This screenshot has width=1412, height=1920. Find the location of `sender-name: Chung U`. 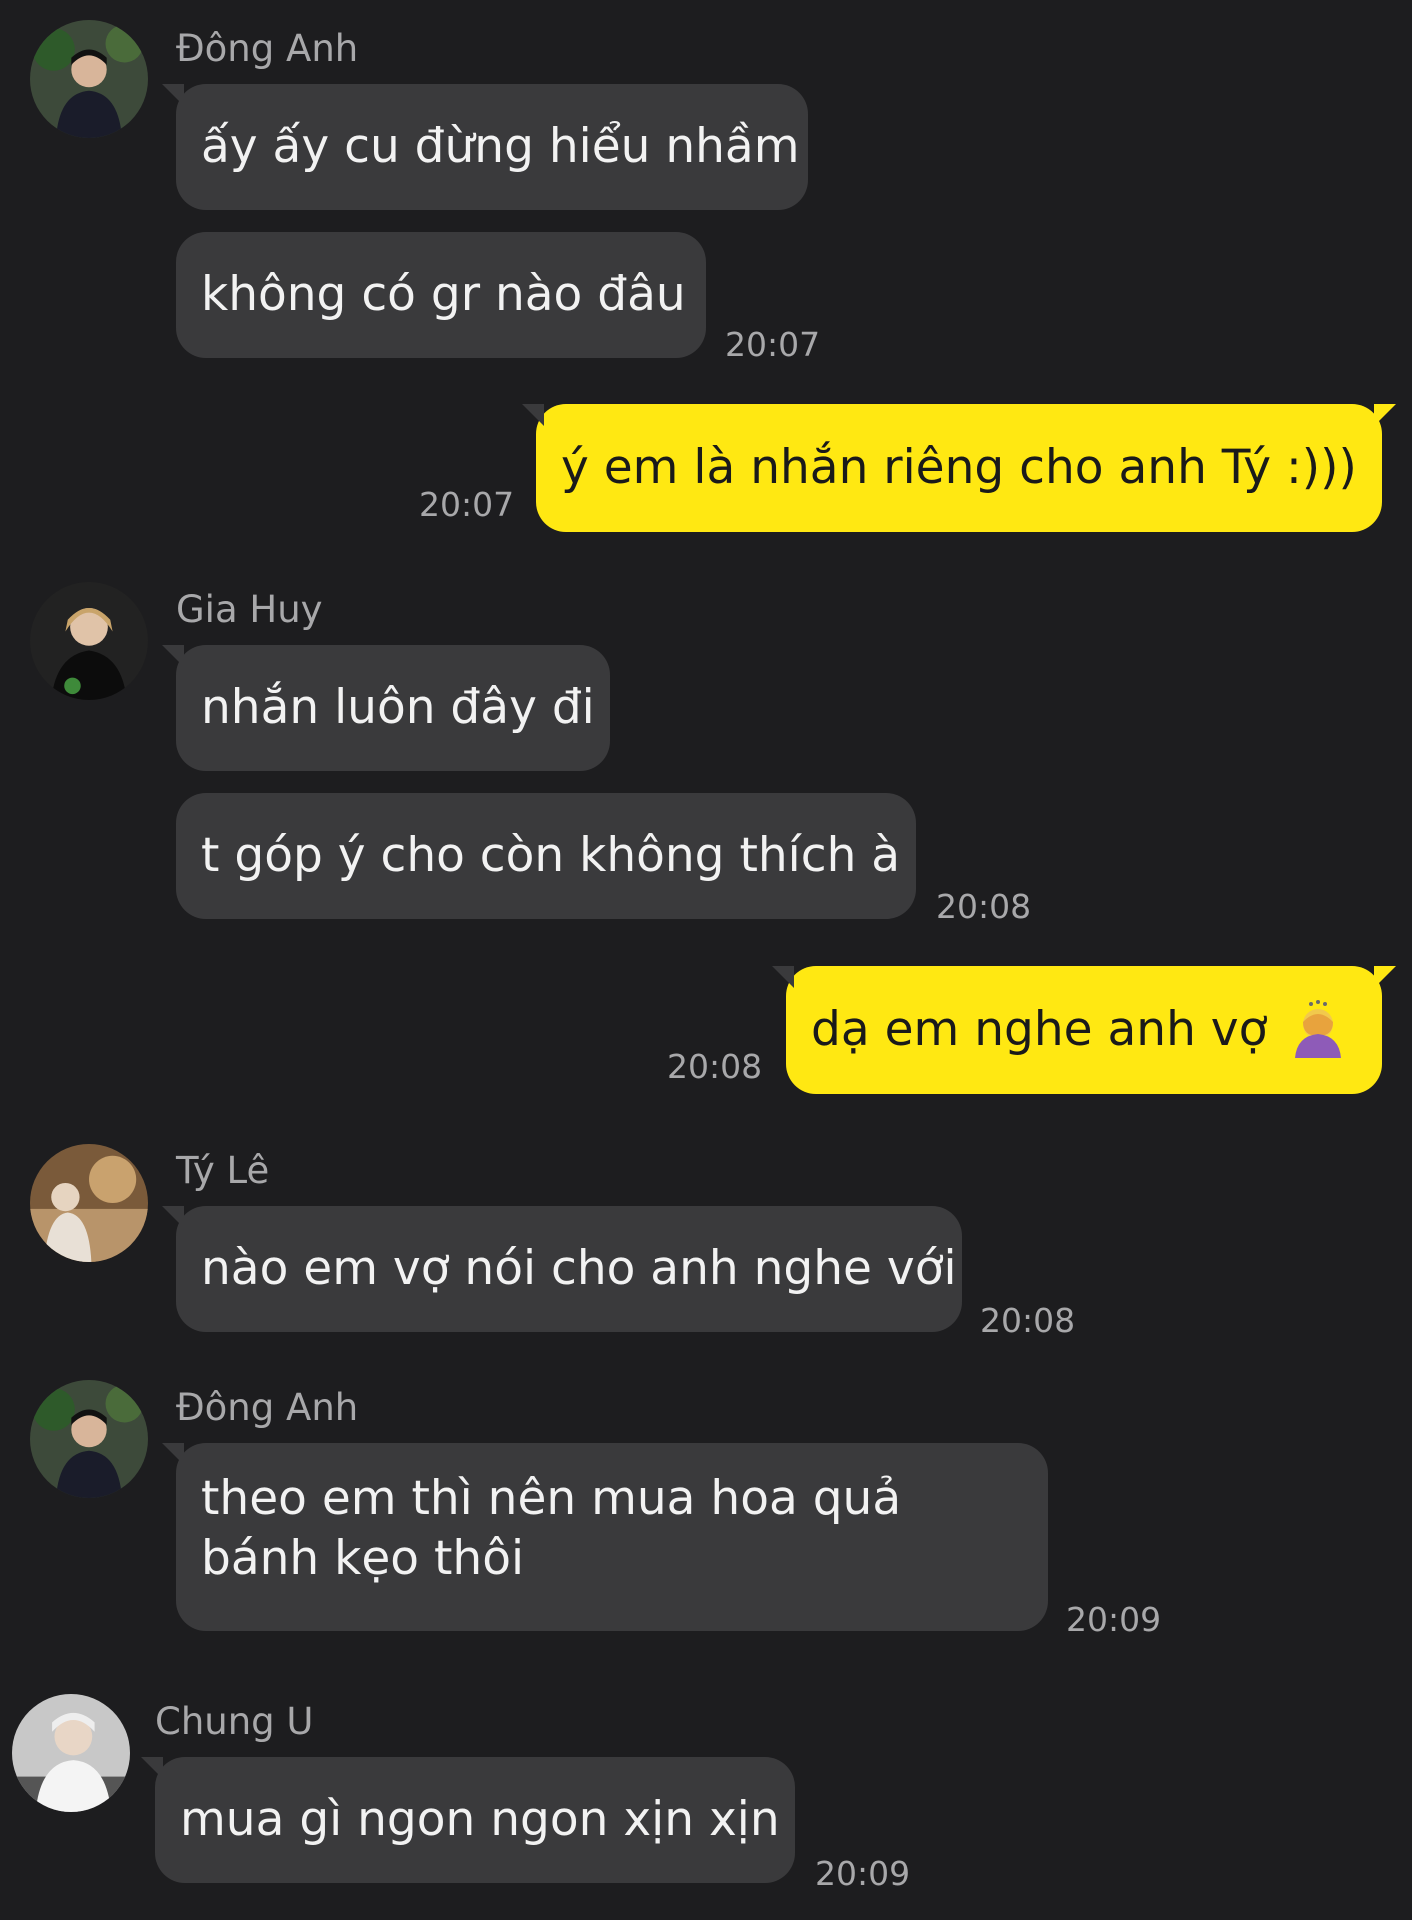

sender-name: Chung U is located at coordinates (234, 1721).